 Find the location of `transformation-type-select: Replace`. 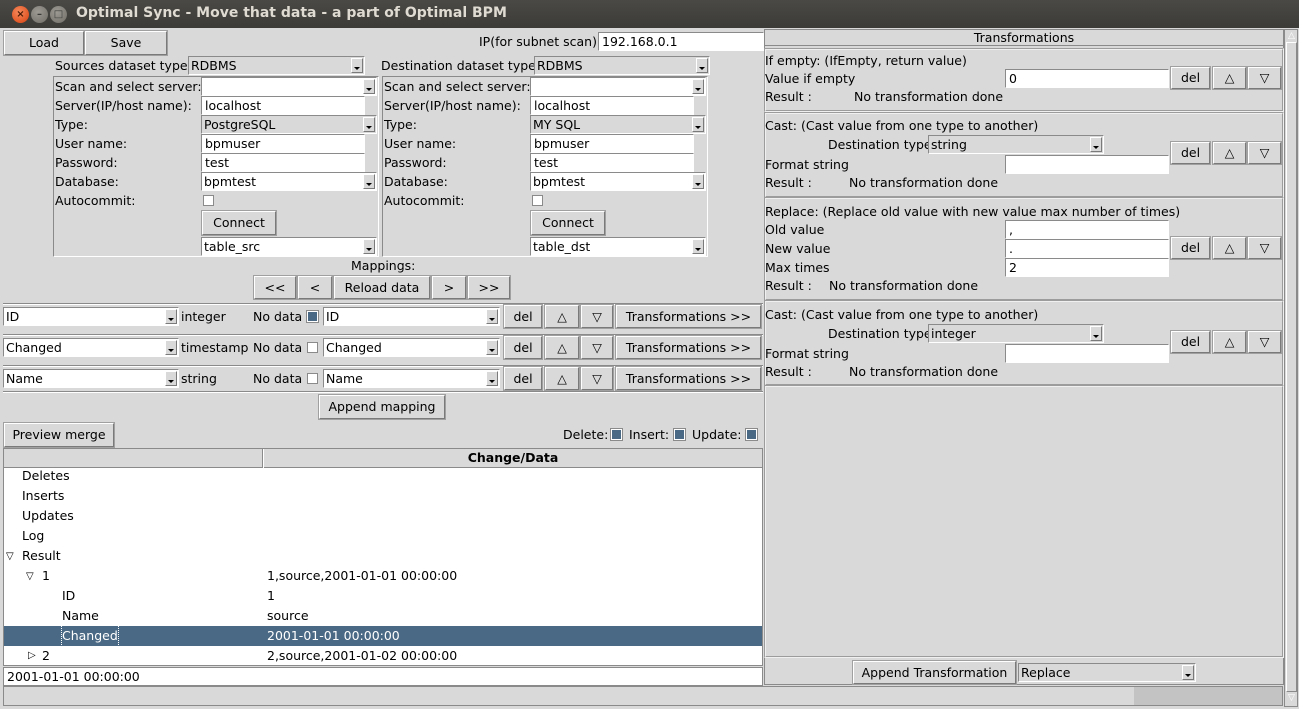

transformation-type-select: Replace is located at coordinates (1107, 672).